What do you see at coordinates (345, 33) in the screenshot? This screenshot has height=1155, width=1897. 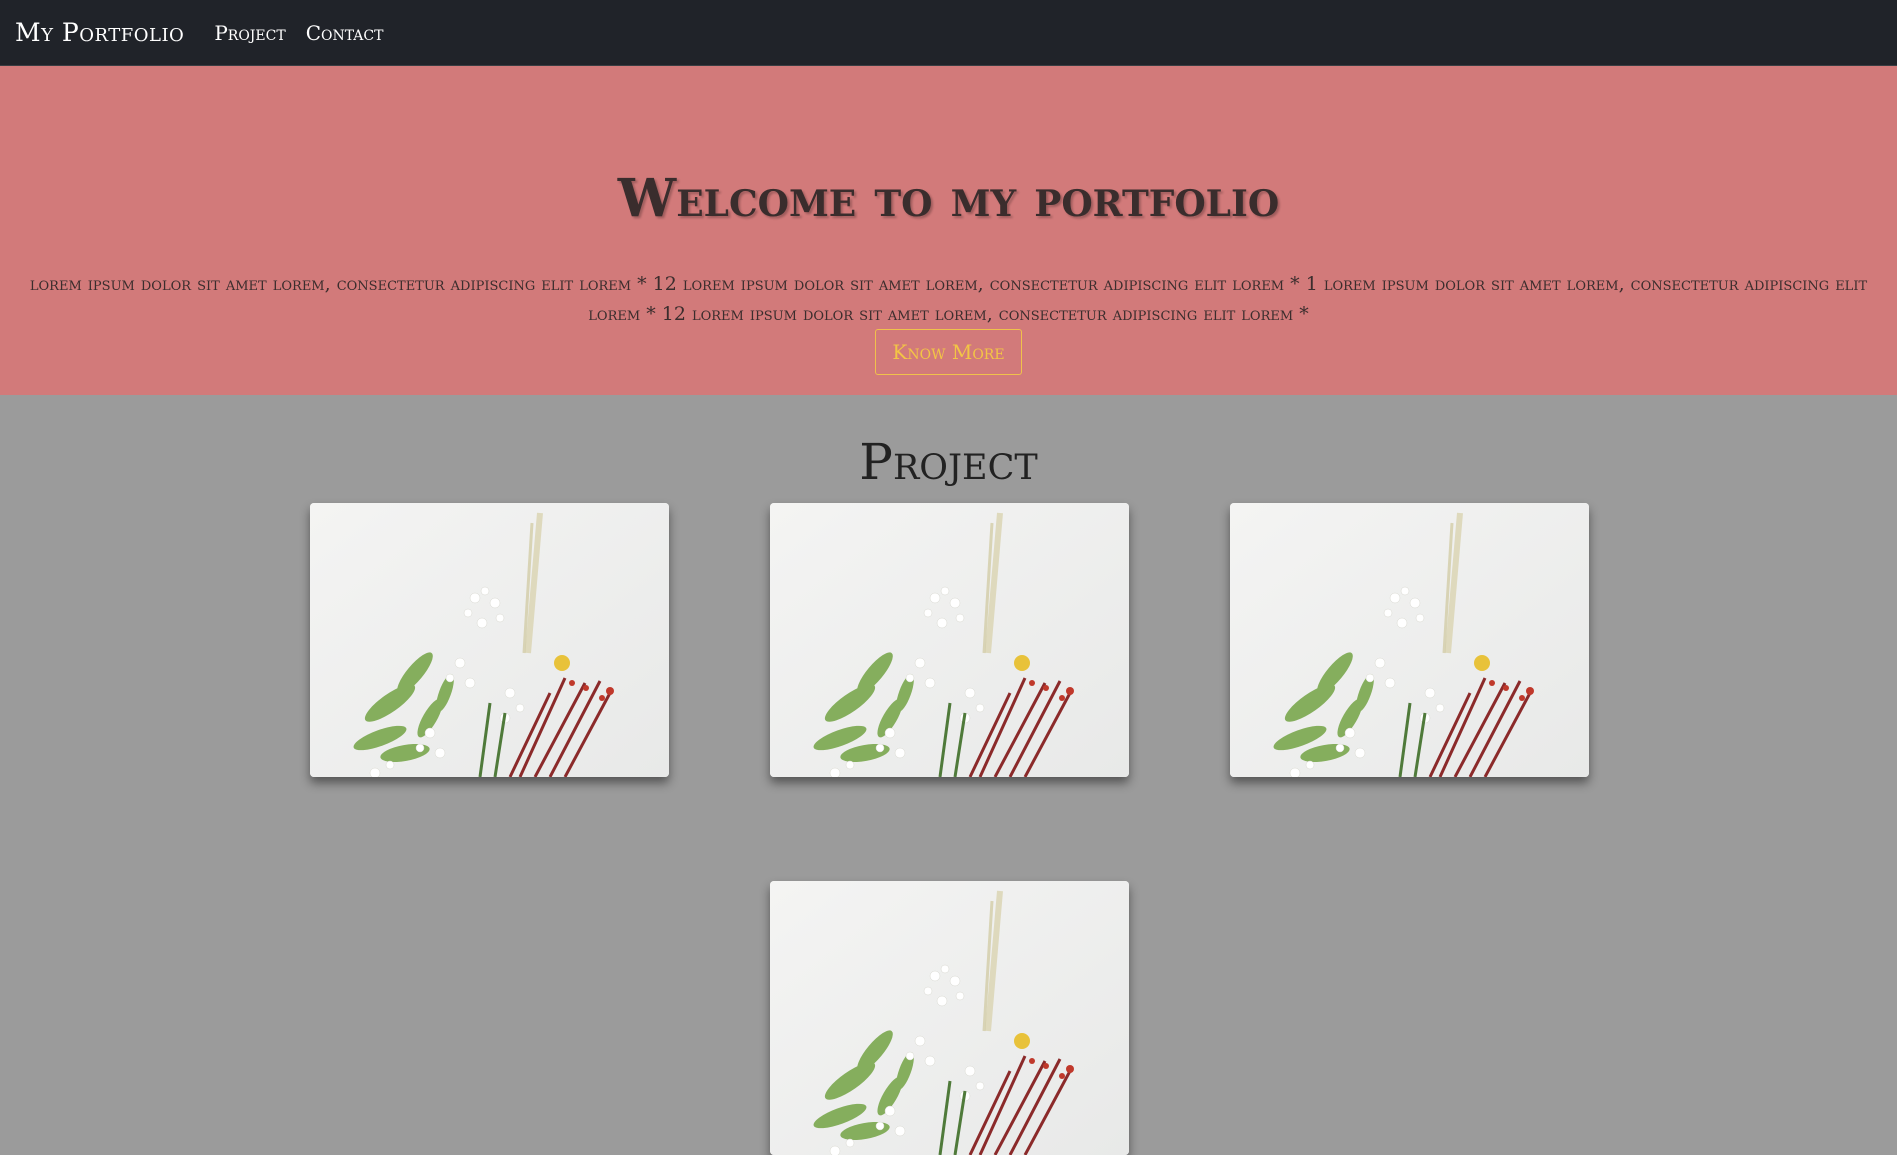 I see `nav-link-contact: Contact` at bounding box center [345, 33].